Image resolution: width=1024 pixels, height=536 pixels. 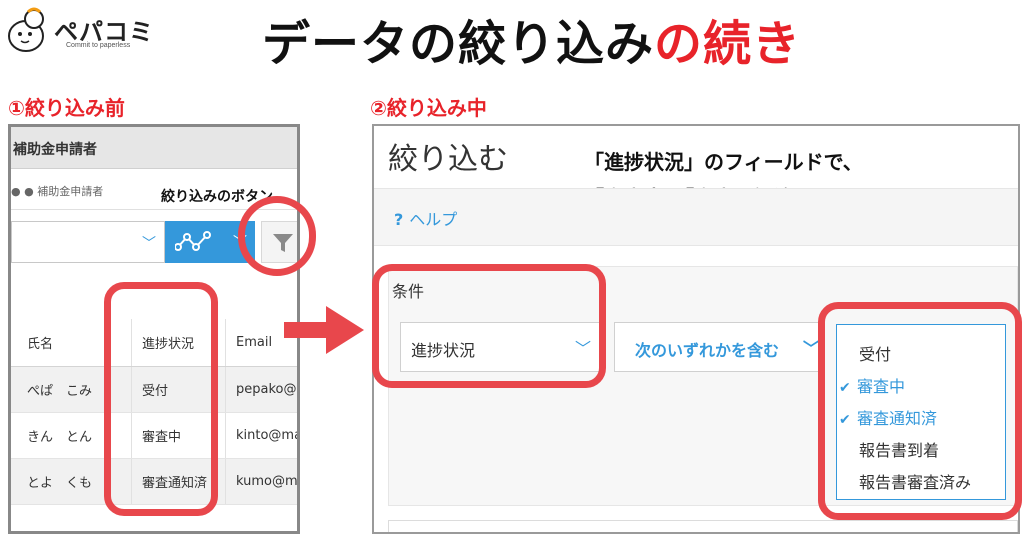 What do you see at coordinates (428, 108) in the screenshot?
I see `section-label-during: ②絞り込み中` at bounding box center [428, 108].